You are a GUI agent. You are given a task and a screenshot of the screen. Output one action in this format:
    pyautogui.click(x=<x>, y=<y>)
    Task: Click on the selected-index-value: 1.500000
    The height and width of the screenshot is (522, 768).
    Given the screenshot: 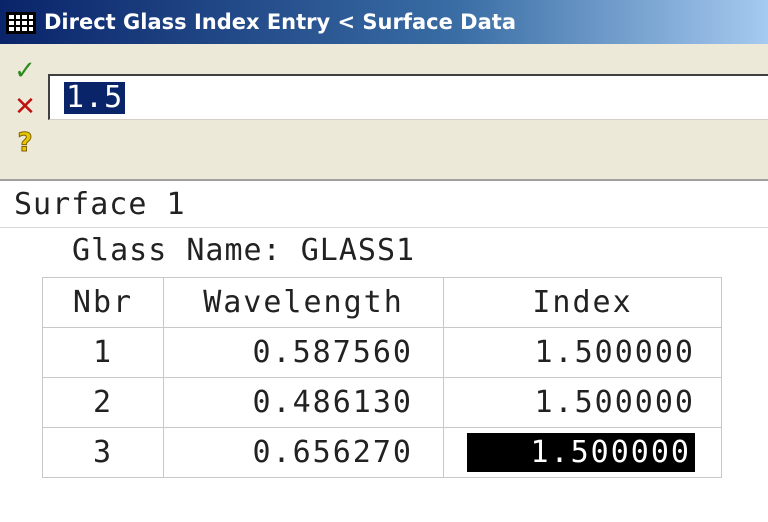 What is the action you would take?
    pyautogui.click(x=580, y=452)
    